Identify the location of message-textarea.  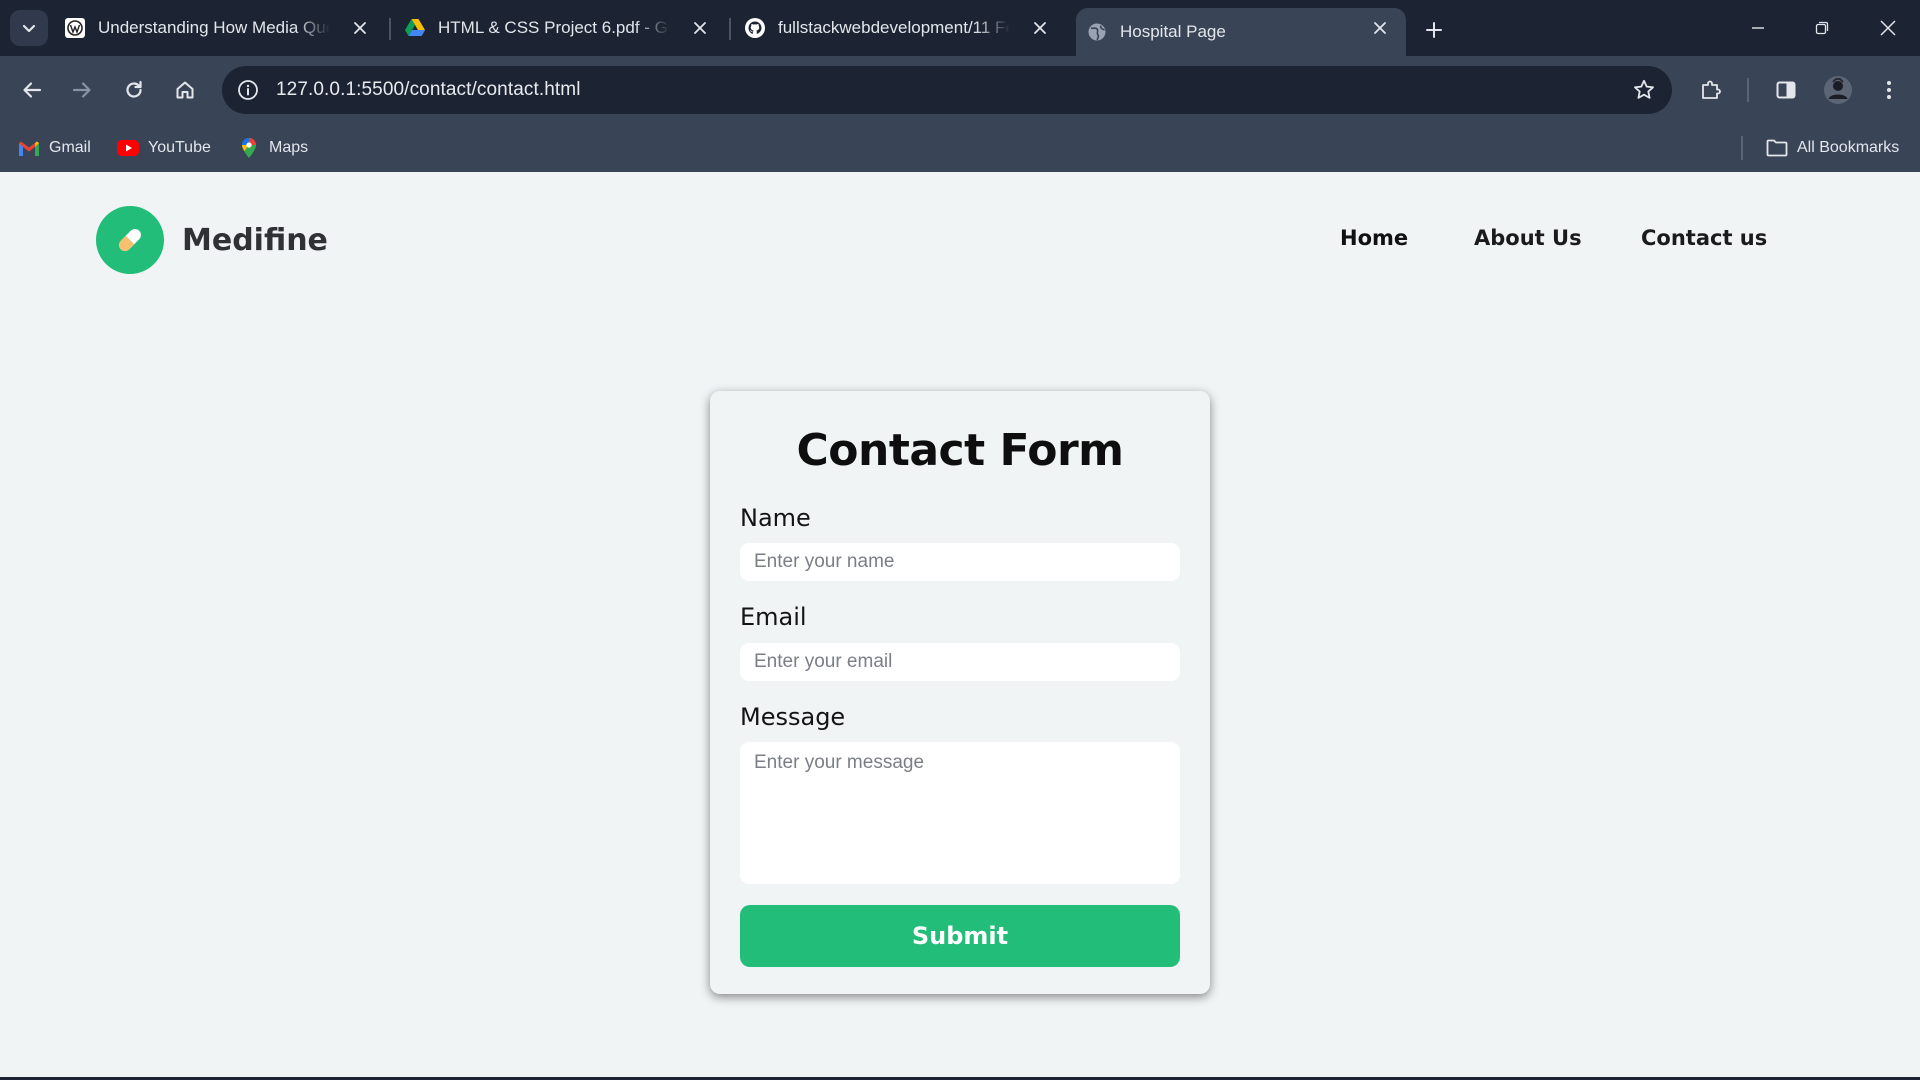
(960, 813).